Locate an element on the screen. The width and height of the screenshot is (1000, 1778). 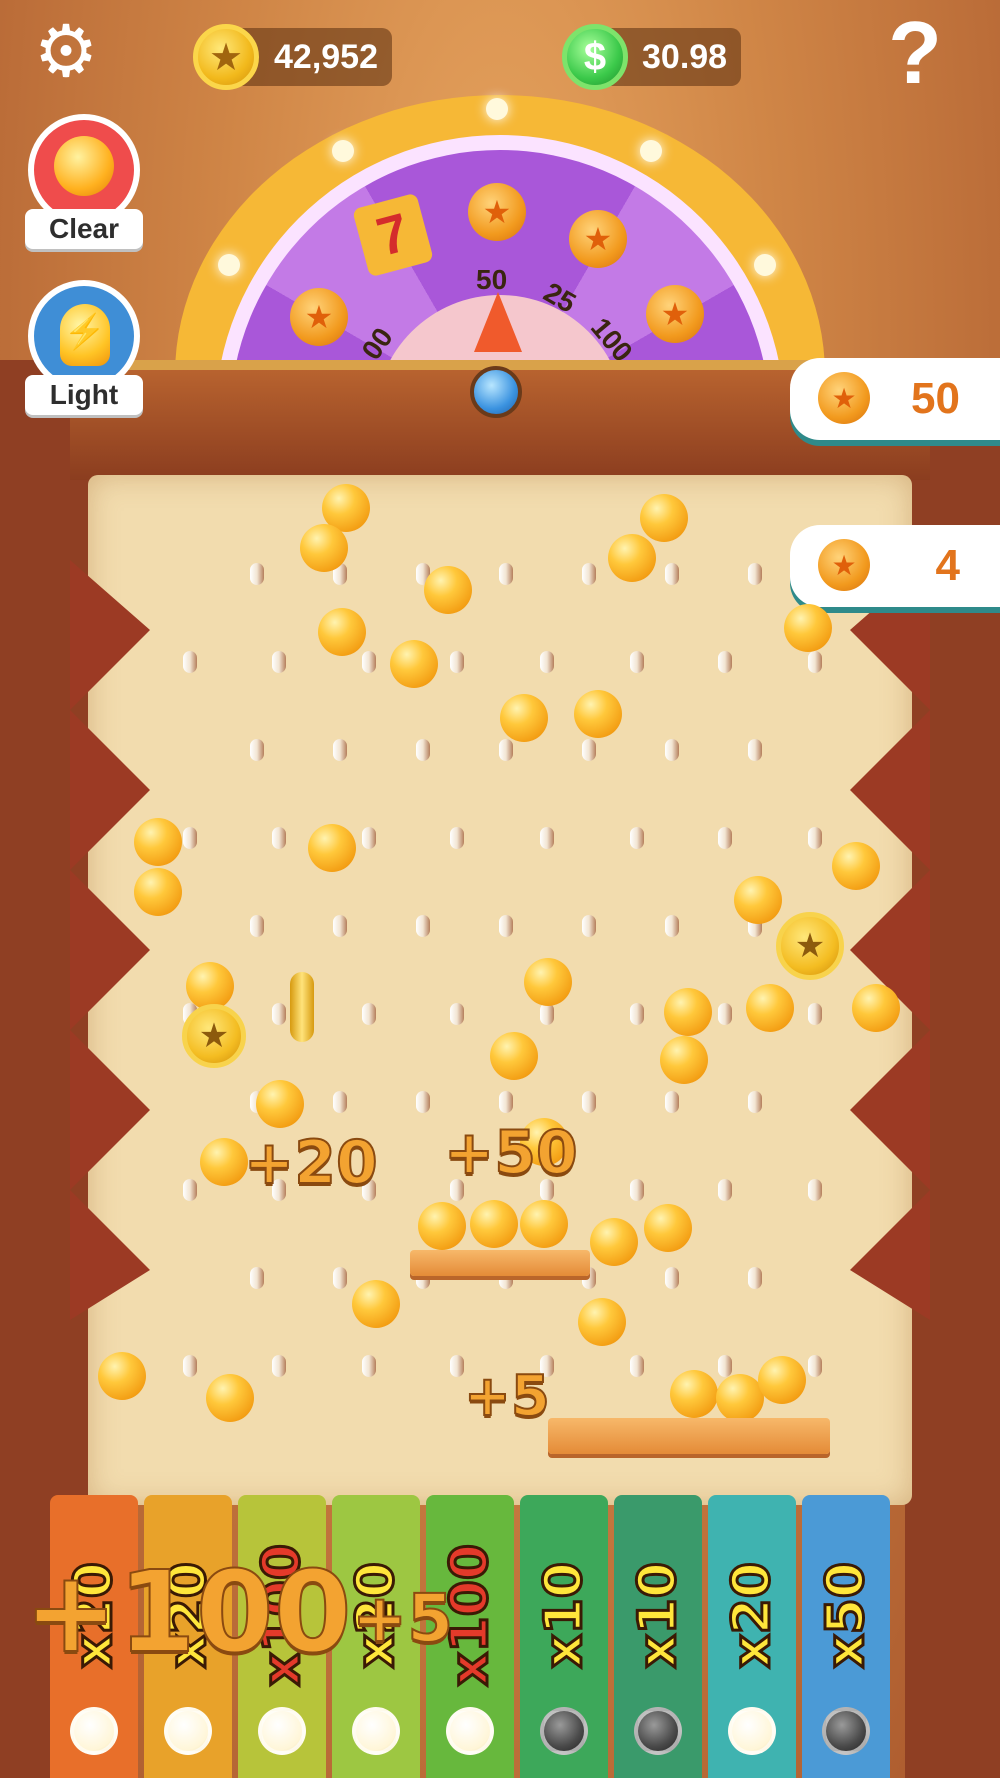
multiplier-slot: x50 is located at coordinates (846, 1636).